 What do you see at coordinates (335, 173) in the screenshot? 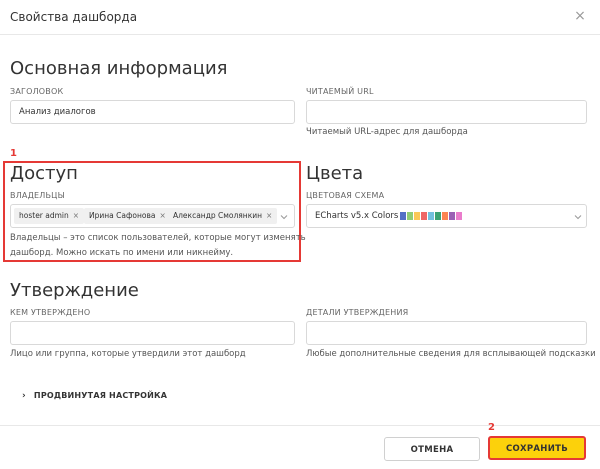
I see `colors-title: Цвета` at bounding box center [335, 173].